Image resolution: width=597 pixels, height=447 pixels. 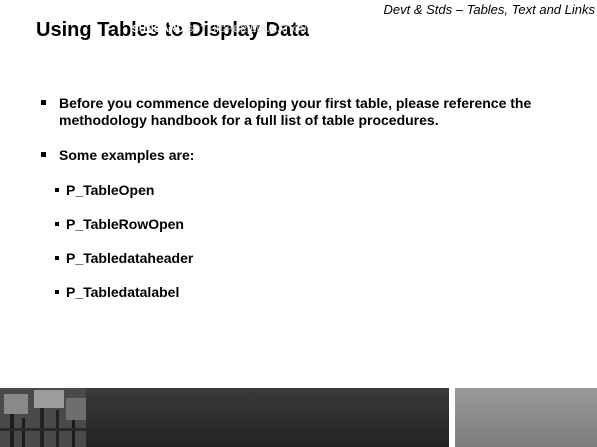 What do you see at coordinates (489, 33) in the screenshot?
I see `website-url: www.sungardsct.com` at bounding box center [489, 33].